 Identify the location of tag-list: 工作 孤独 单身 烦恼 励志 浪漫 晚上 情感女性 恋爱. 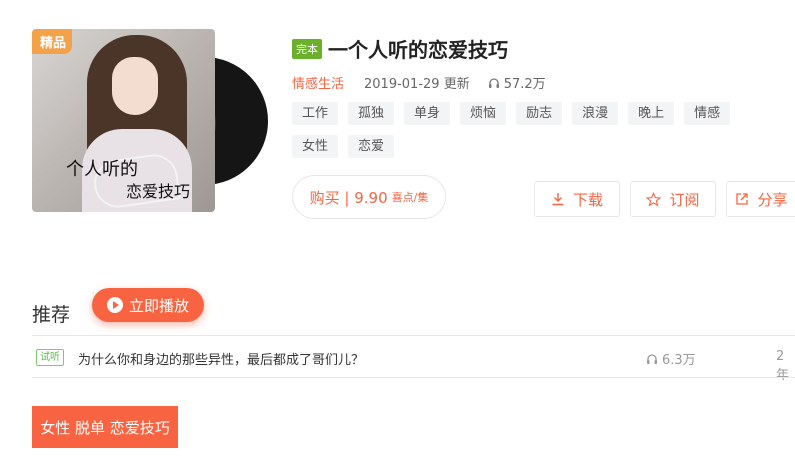
(527, 135).